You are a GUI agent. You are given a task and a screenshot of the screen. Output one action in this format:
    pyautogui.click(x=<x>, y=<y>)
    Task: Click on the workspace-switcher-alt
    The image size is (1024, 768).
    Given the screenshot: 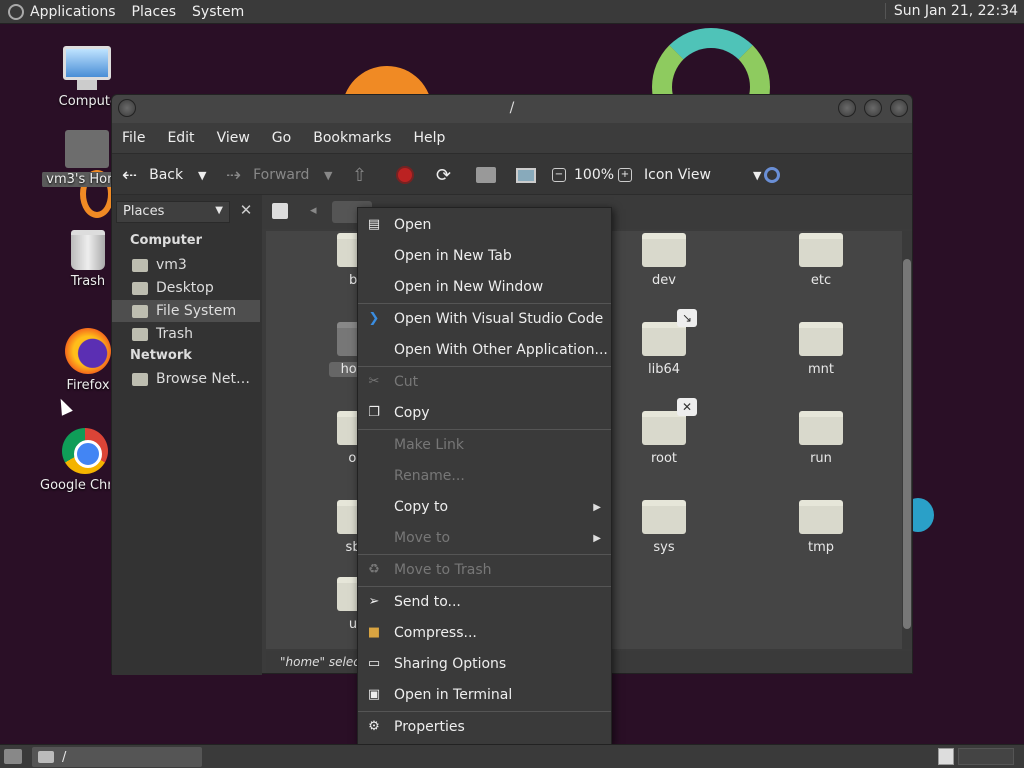 What is the action you would take?
    pyautogui.click(x=986, y=756)
    